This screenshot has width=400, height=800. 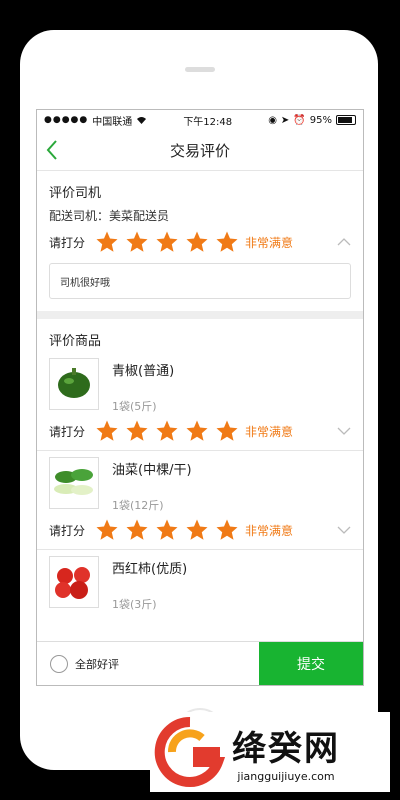 I want to click on wifi-icon, so click(x=142, y=120).